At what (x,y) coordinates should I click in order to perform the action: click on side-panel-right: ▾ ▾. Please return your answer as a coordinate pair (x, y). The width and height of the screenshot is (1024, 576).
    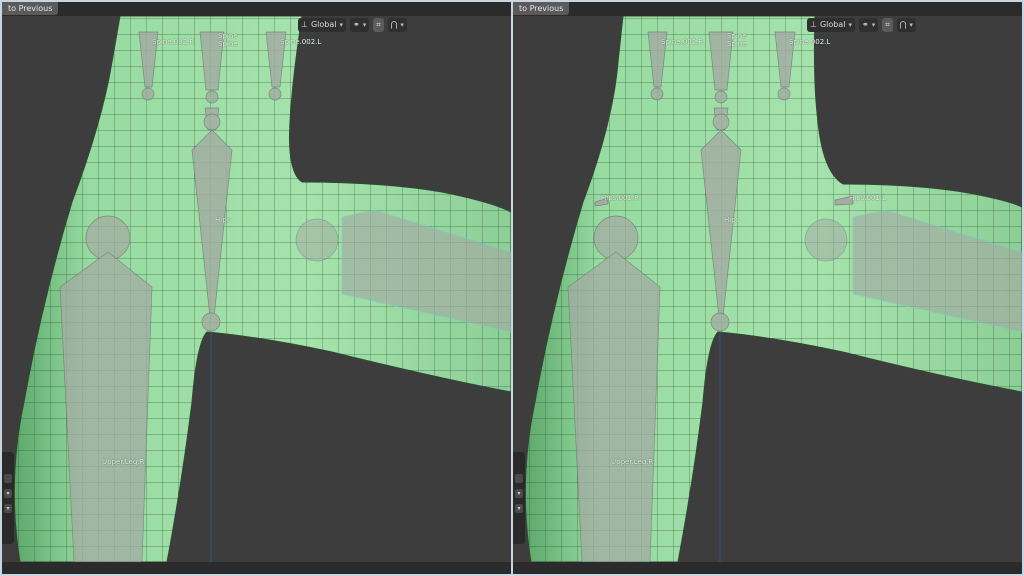
    Looking at the image, I should click on (519, 498).